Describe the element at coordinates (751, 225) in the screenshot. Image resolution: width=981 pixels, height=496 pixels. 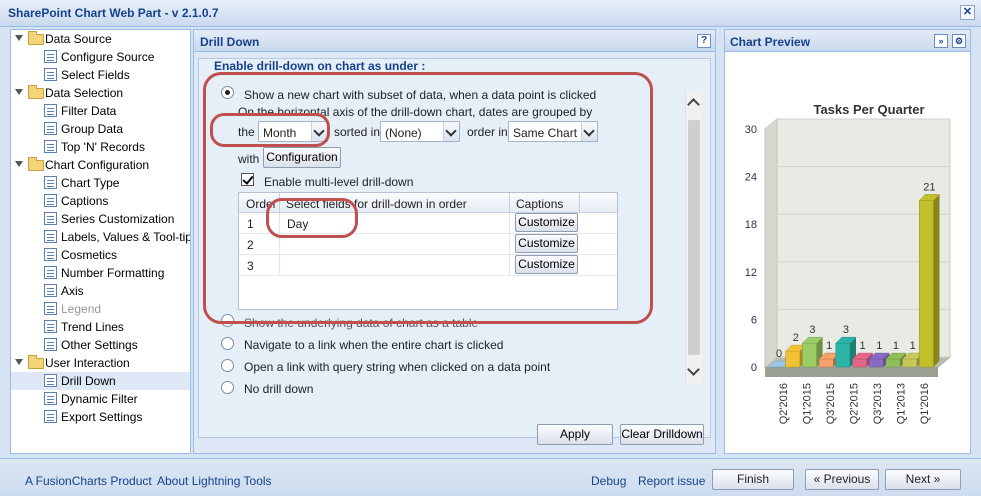
I see `y-tick-label: 18` at that location.